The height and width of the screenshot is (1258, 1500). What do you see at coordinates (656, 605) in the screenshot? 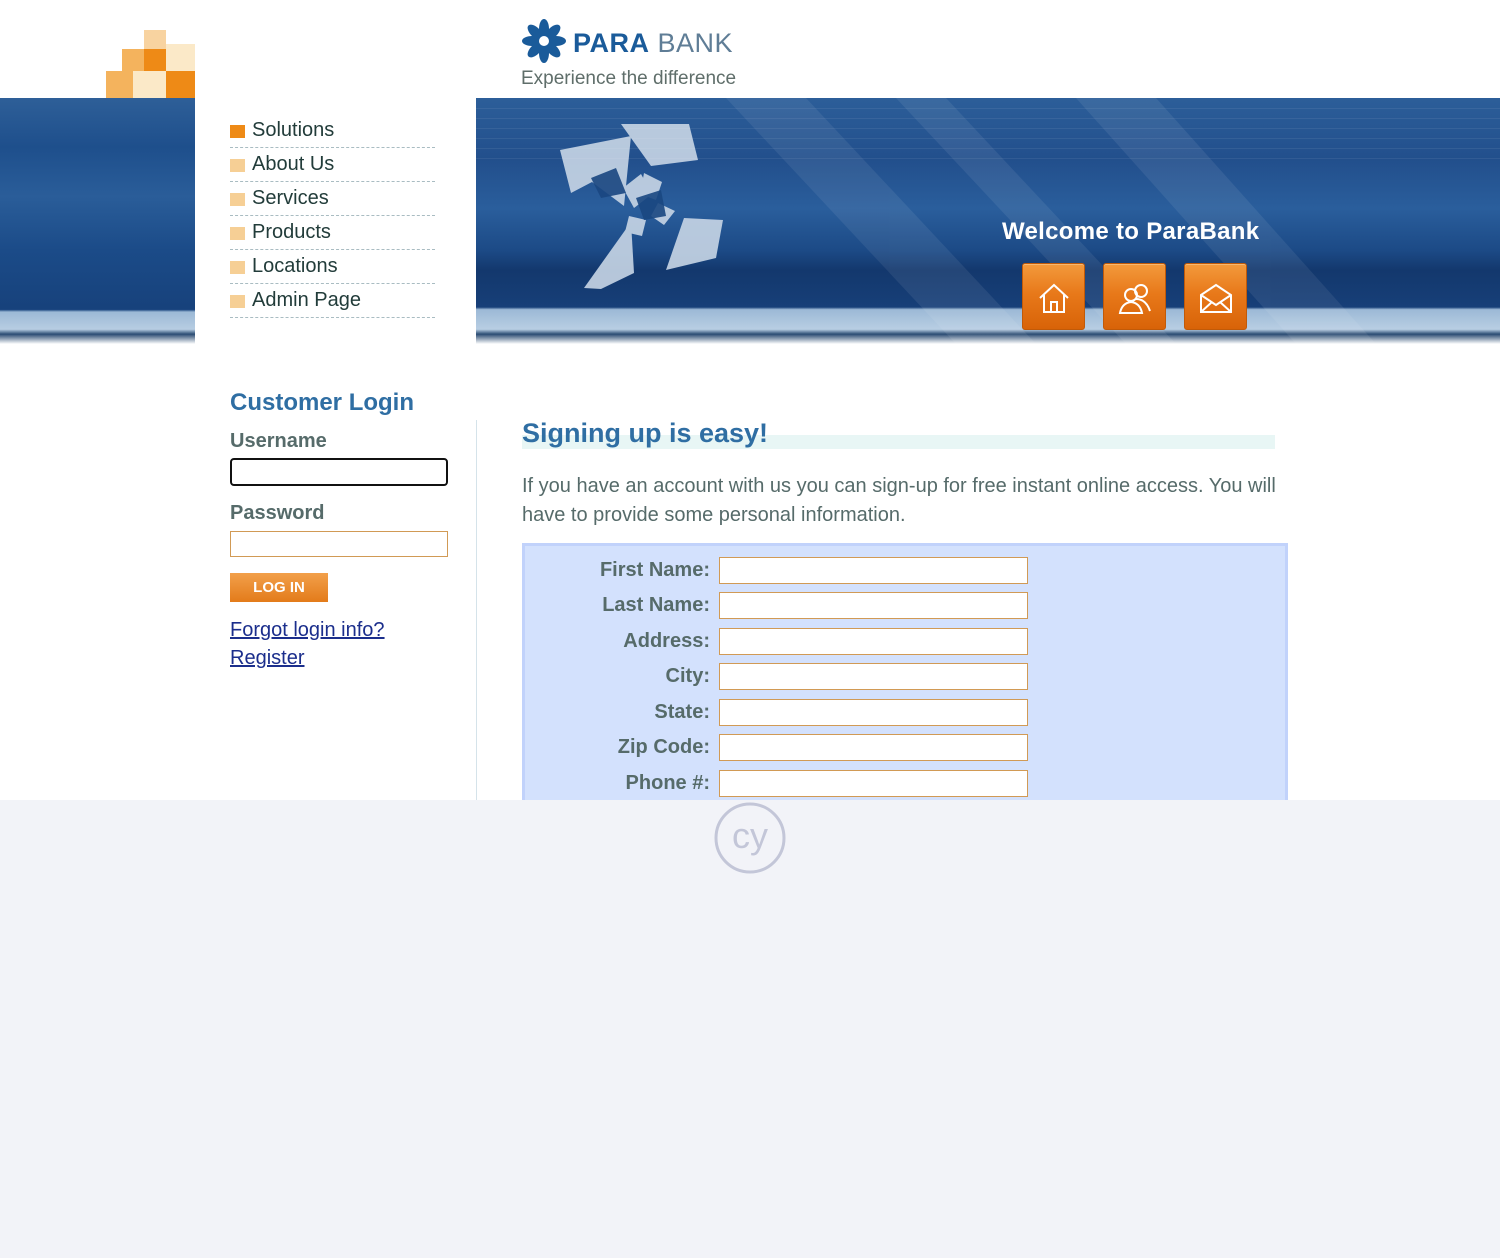
I see `last-name-label: Last Name:` at bounding box center [656, 605].